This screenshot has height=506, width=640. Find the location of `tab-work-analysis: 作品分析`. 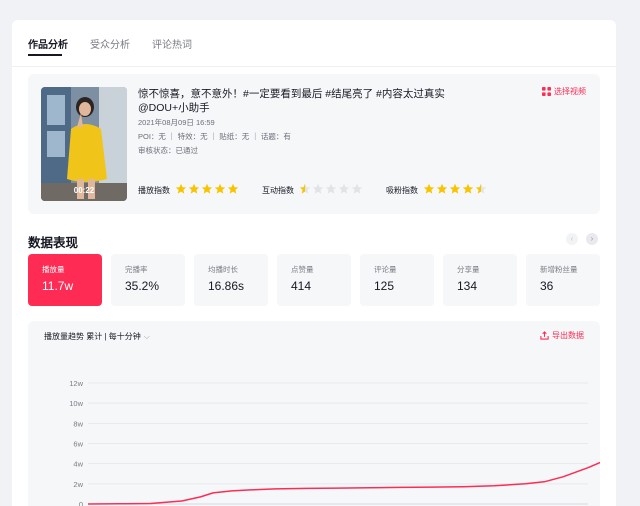

tab-work-analysis: 作品分析 is located at coordinates (48, 43).